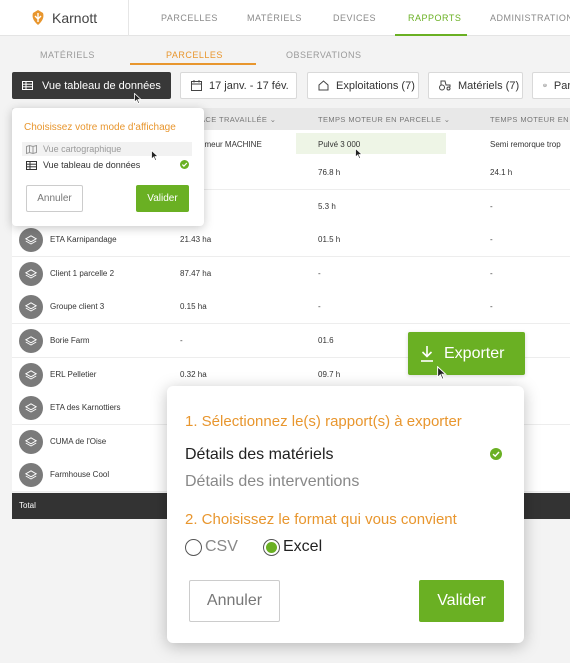 The image size is (570, 663). Describe the element at coordinates (234, 601) in the screenshot. I see `export-cancel-button: Annuler` at that location.